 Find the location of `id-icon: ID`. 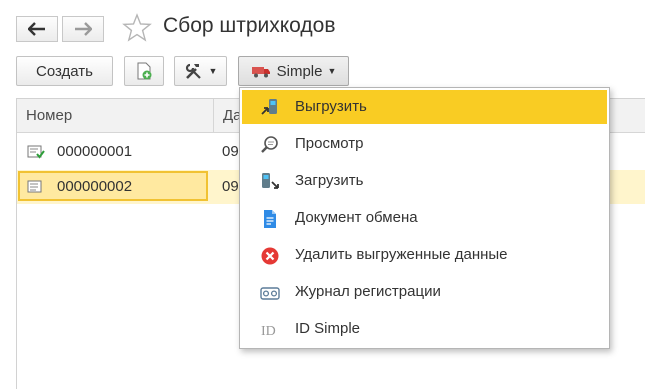

id-icon: ID is located at coordinates (268, 331).